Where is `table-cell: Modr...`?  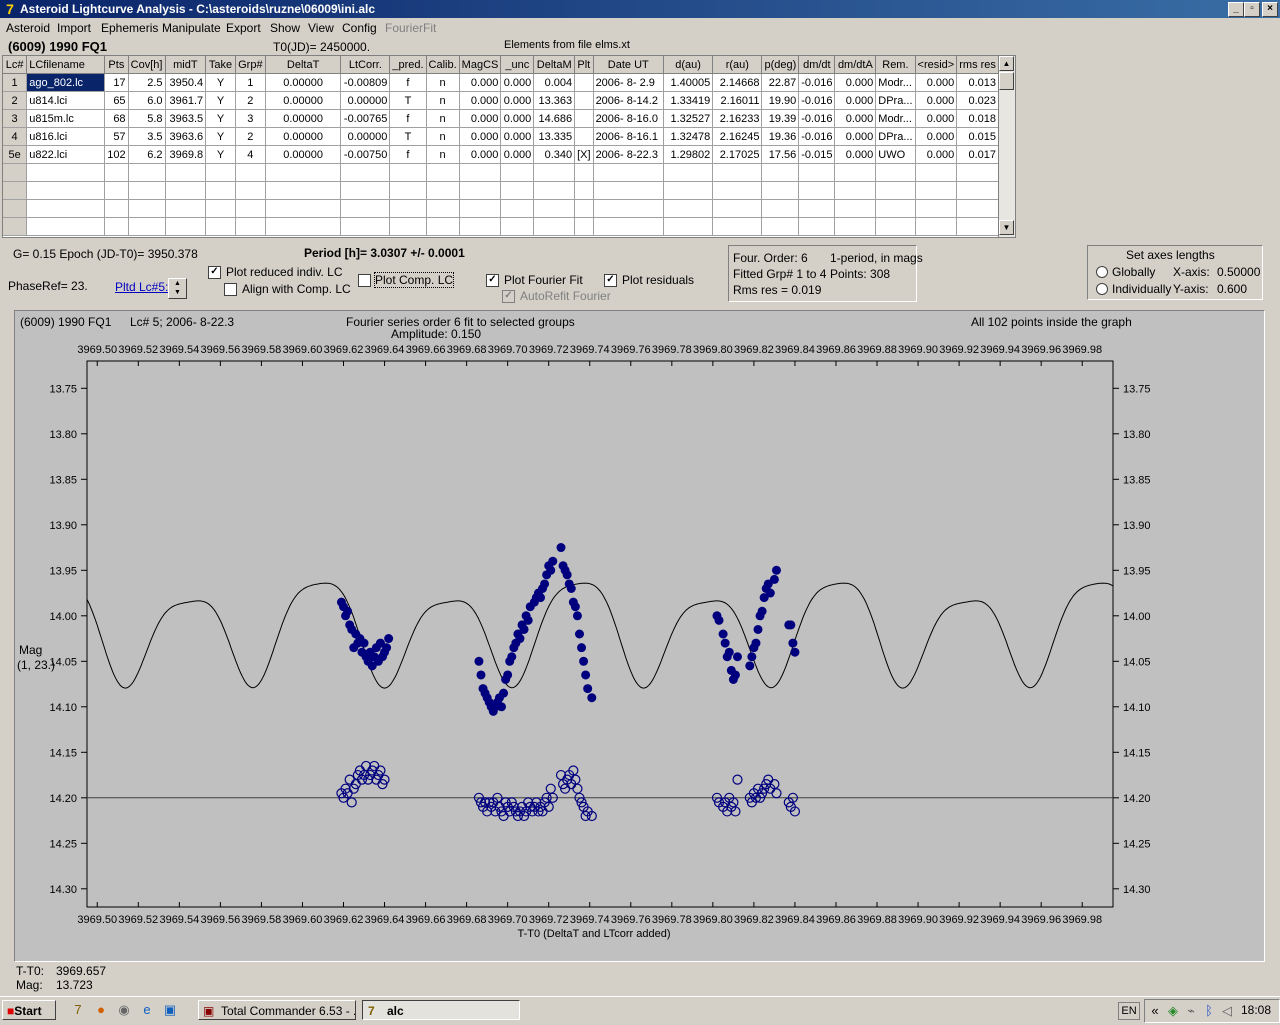
table-cell: Modr... is located at coordinates (895, 118).